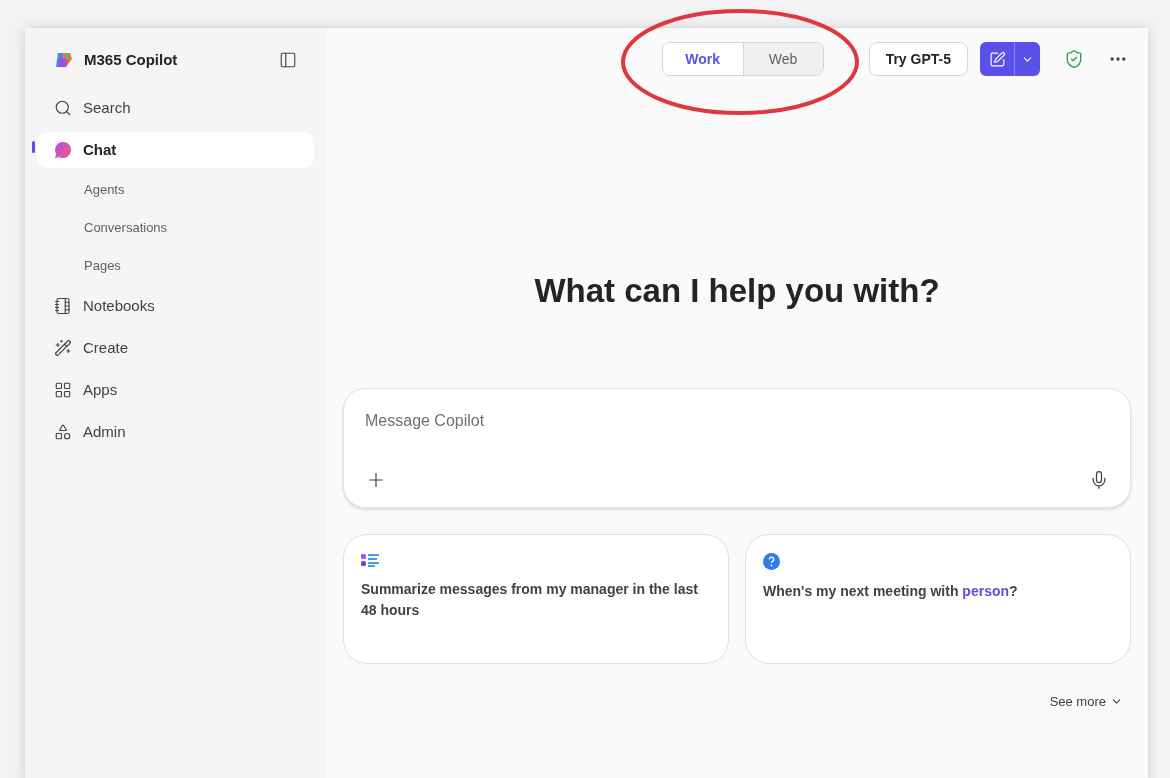  I want to click on nav-subitem: Agents, so click(104, 190).